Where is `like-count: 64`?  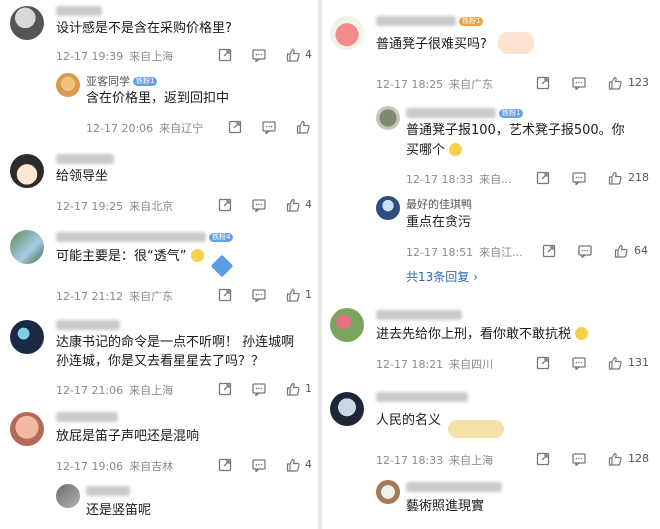 like-count: 64 is located at coordinates (641, 250).